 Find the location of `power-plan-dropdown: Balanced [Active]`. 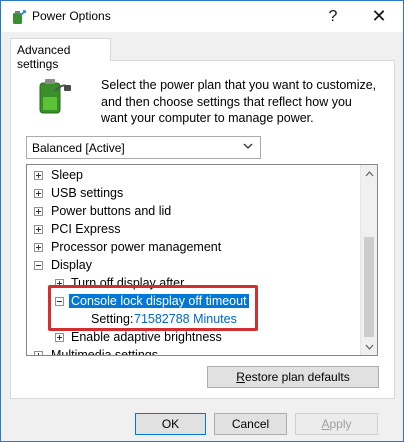

power-plan-dropdown: Balanced [Active] is located at coordinates (143, 147).